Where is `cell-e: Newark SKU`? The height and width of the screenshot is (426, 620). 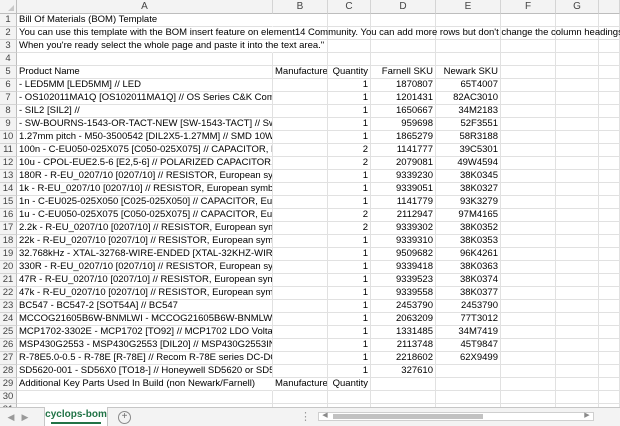
cell-e: Newark SKU is located at coordinates (468, 72).